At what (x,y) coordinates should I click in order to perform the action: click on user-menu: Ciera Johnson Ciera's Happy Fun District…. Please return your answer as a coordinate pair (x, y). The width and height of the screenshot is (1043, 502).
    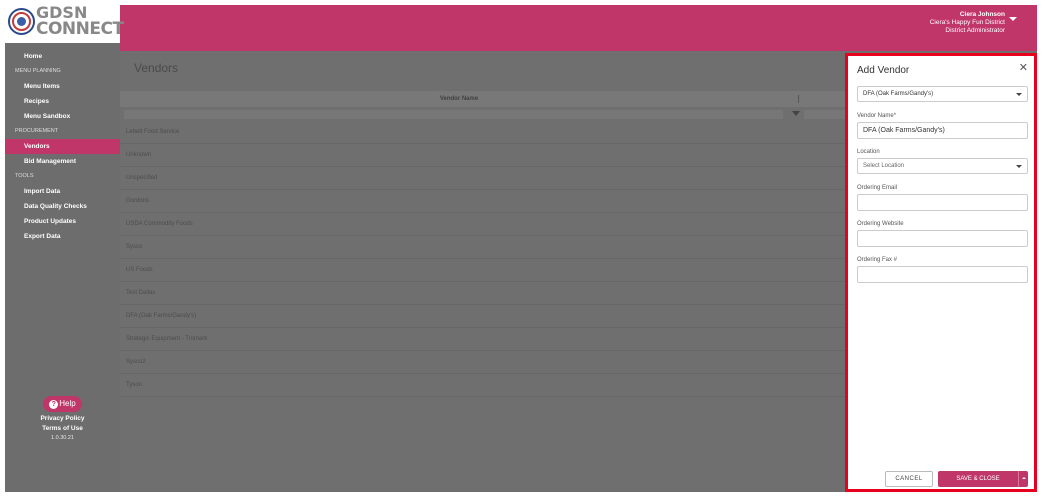
    Looking at the image, I should click on (967, 23).